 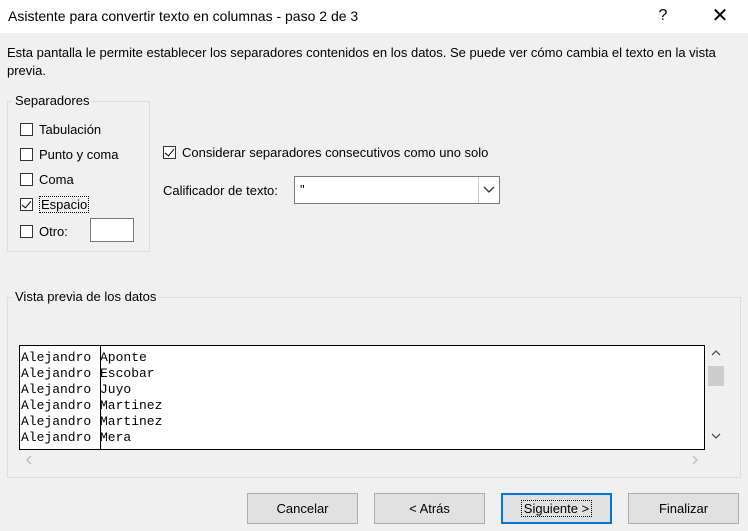 I want to click on otro-separator-input, so click(x=112, y=230).